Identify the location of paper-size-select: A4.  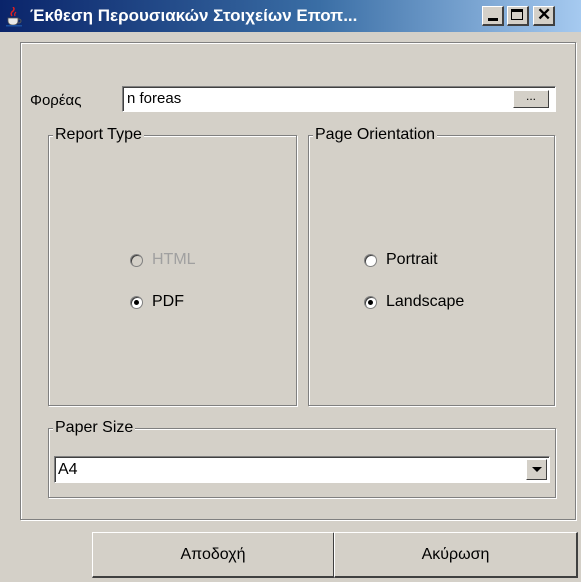
(302, 469).